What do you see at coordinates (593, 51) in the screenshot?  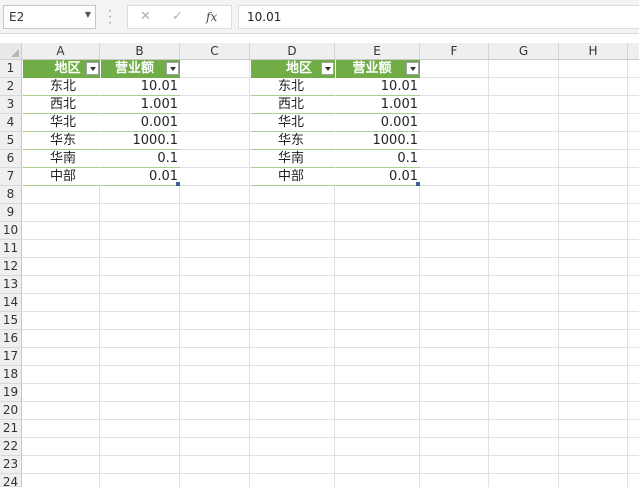 I see `column-header-h: H` at bounding box center [593, 51].